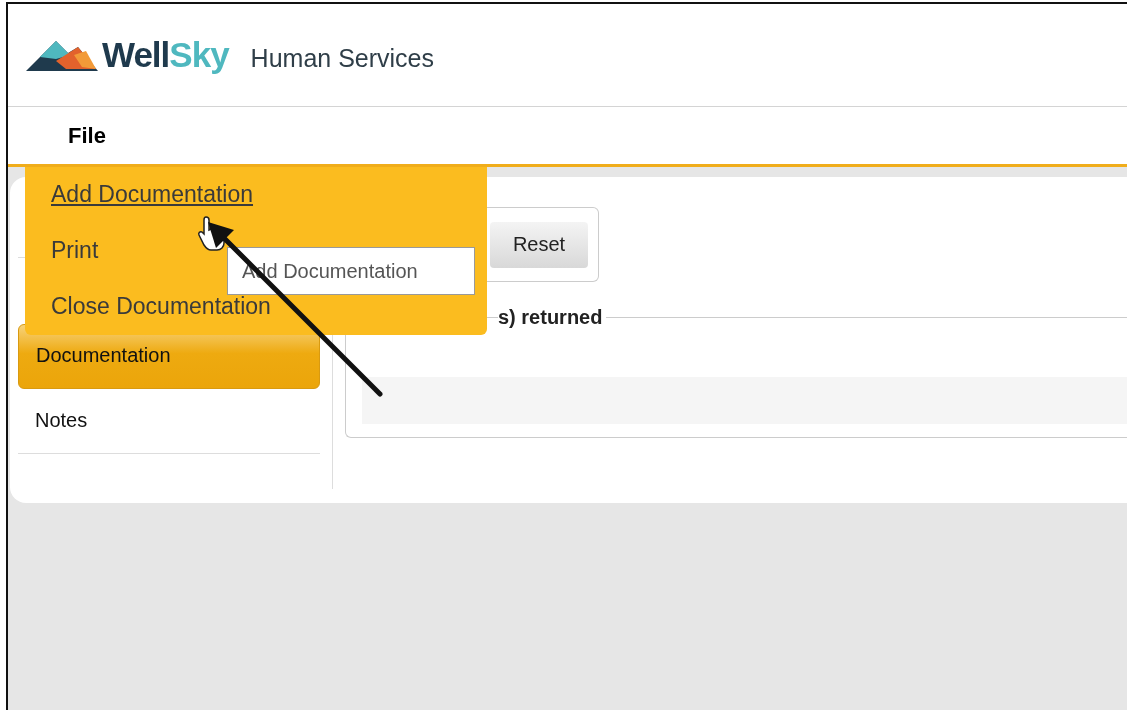  I want to click on menu-option: Print, so click(75, 250).